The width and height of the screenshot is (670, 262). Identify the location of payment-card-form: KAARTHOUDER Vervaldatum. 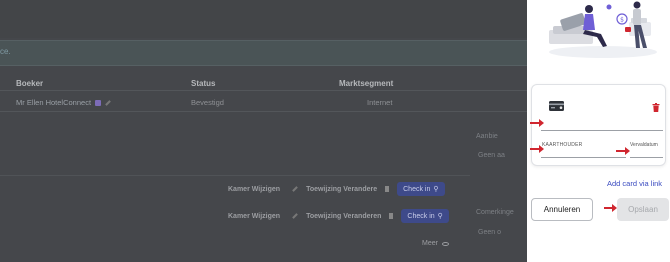
(598, 125).